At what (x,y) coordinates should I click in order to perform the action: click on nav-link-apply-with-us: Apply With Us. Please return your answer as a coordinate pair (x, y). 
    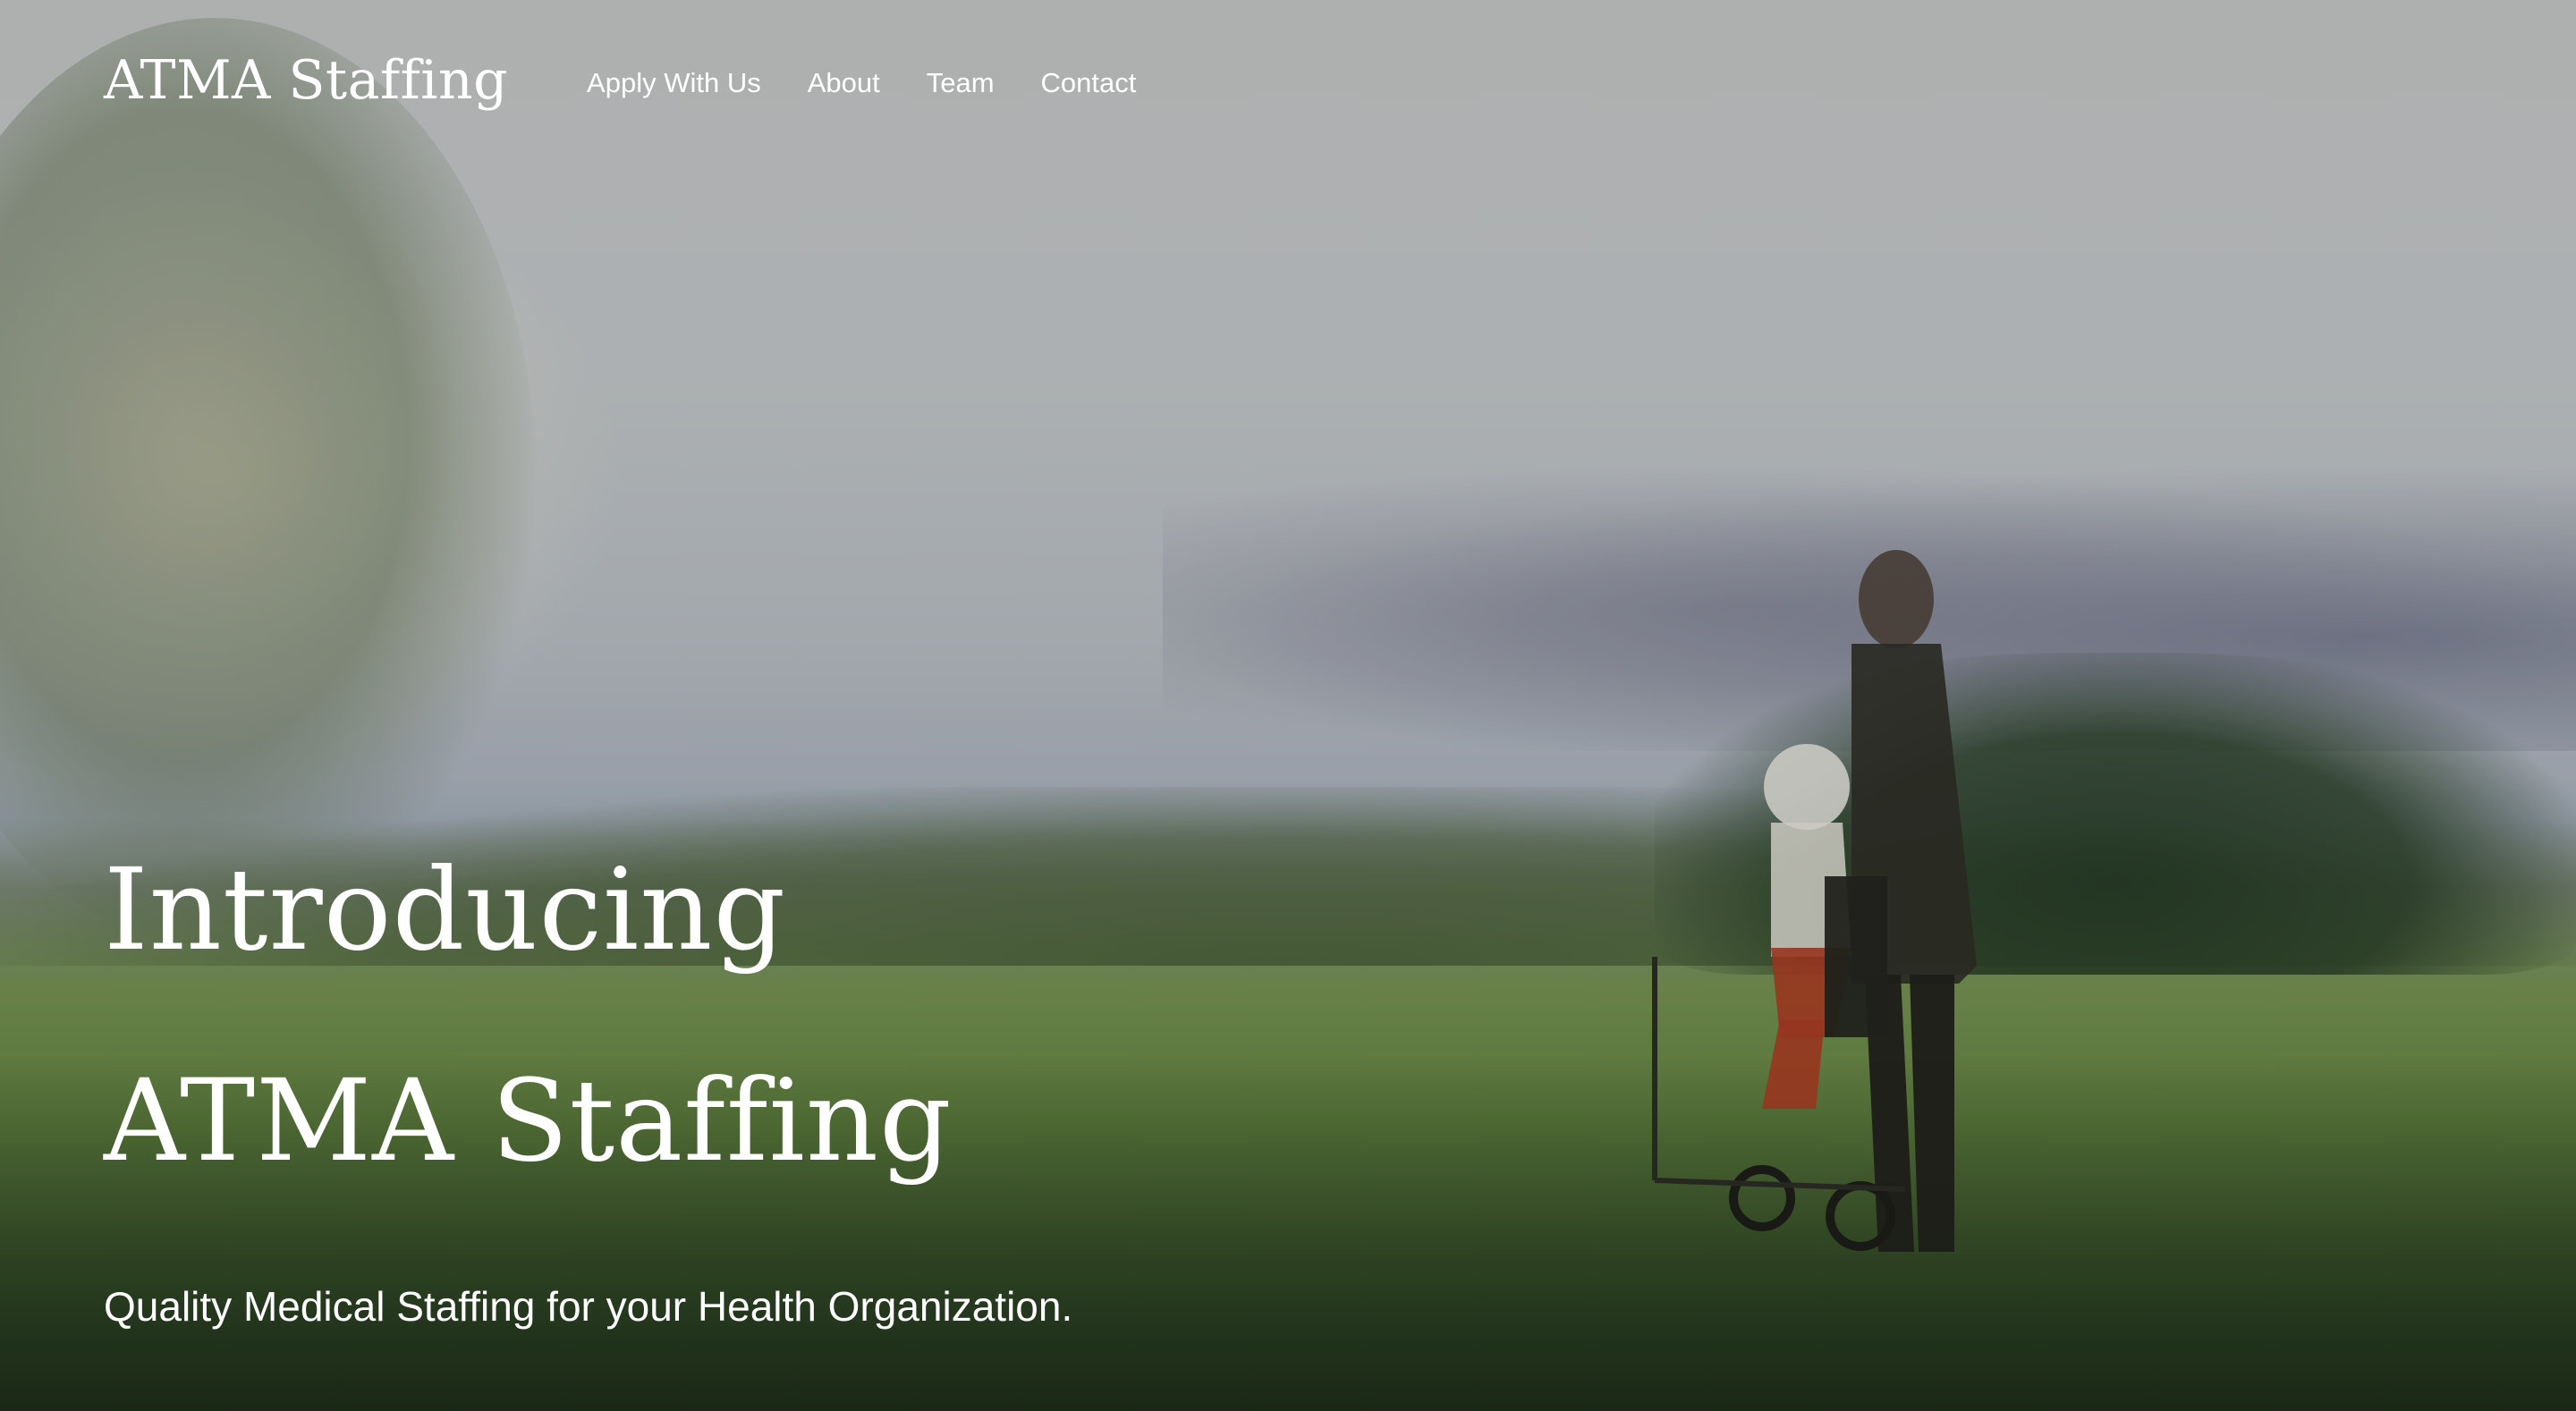
    Looking at the image, I should click on (674, 83).